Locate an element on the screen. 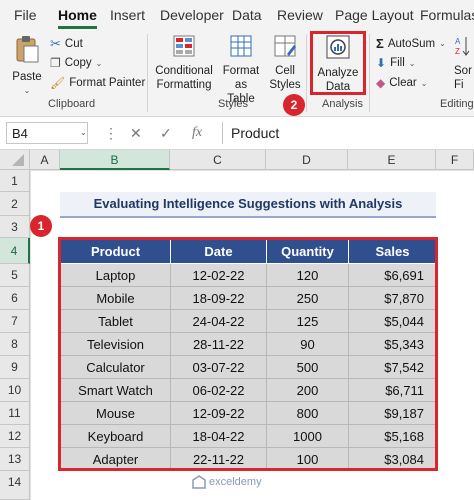  cell-date: 18-04-22 is located at coordinates (218, 436).